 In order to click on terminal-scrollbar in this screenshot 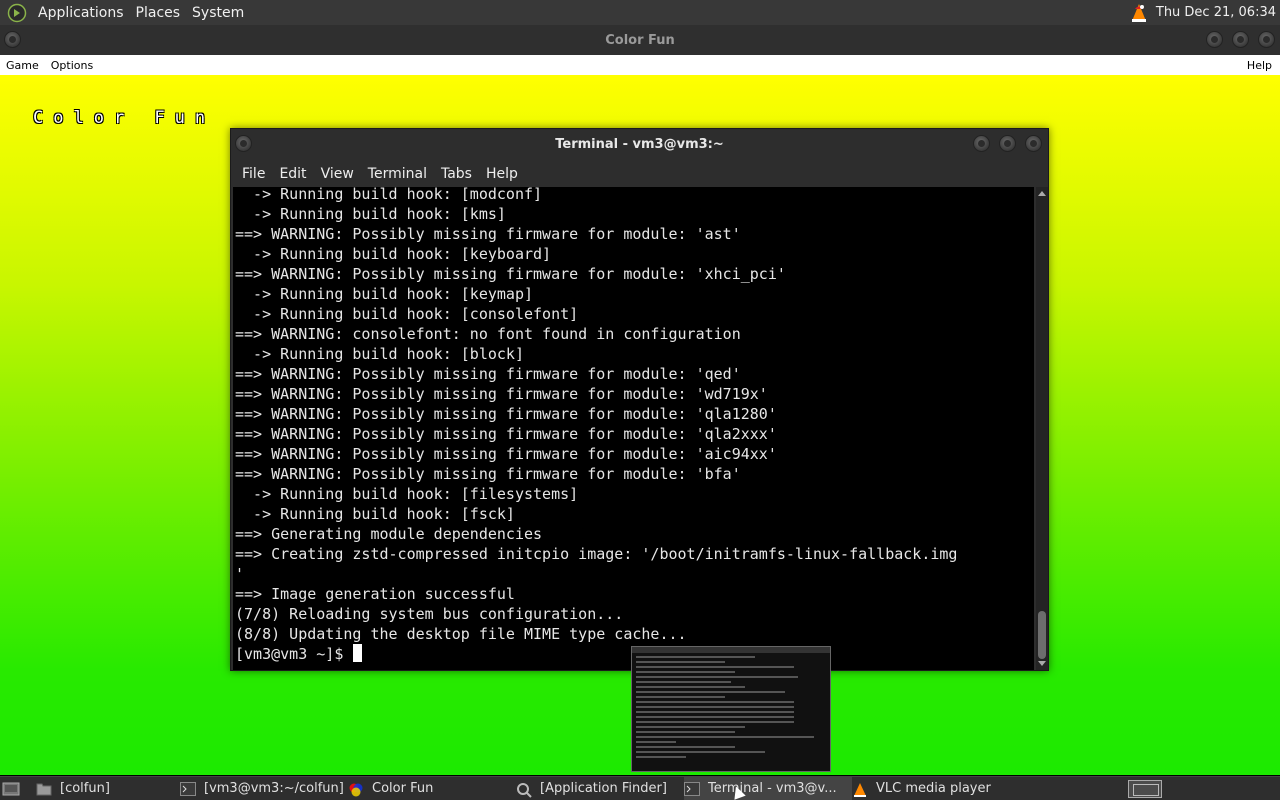, I will do `click(1042, 428)`.